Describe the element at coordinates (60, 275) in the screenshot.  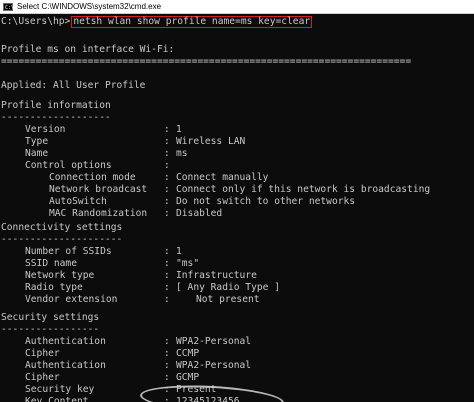
I see `kv-key: Network type` at that location.